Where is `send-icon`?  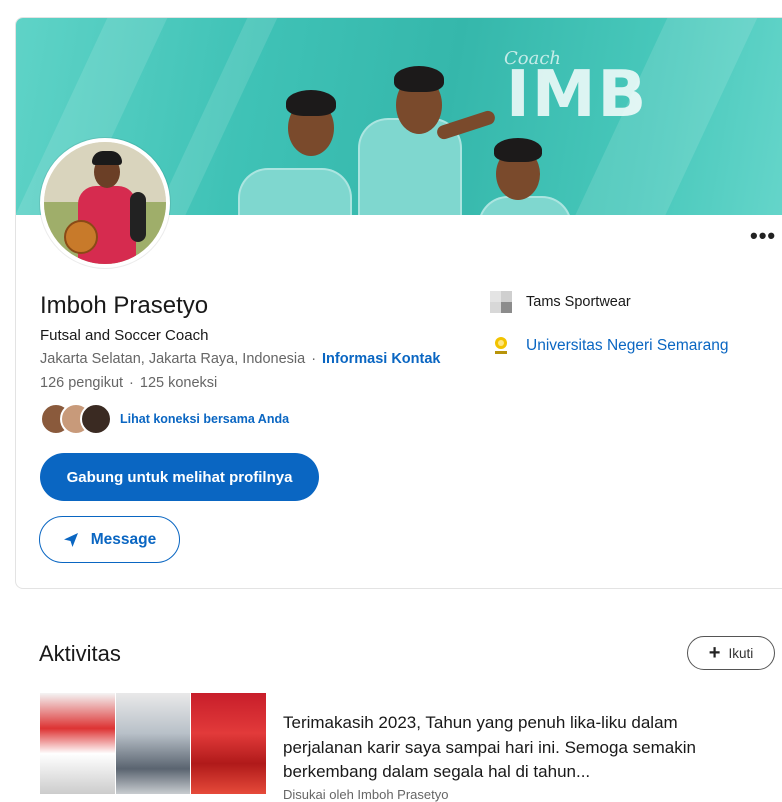
send-icon is located at coordinates (70, 539).